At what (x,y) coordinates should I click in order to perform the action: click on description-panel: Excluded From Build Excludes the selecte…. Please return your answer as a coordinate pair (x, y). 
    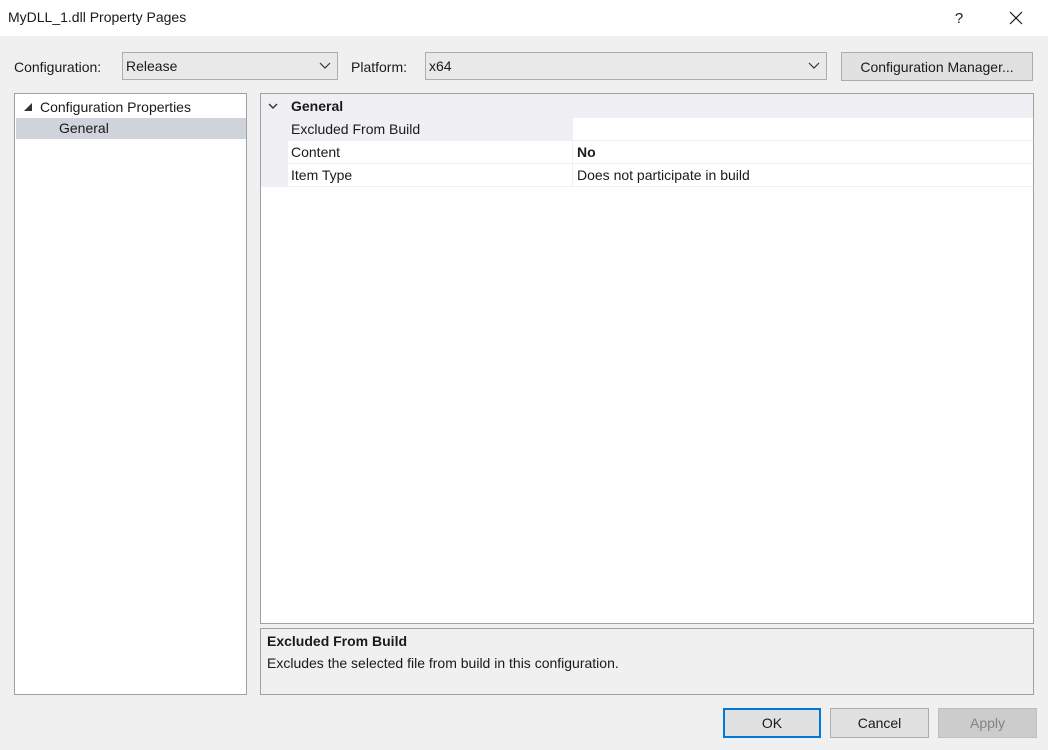
    Looking at the image, I should click on (647, 661).